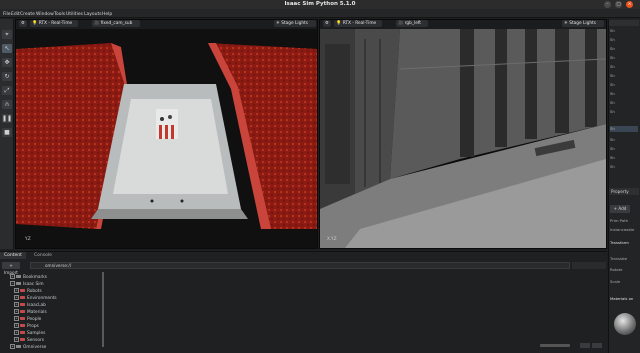 The image size is (640, 353). I want to click on viewport-right-axis-label: X.Y.Z, so click(332, 238).